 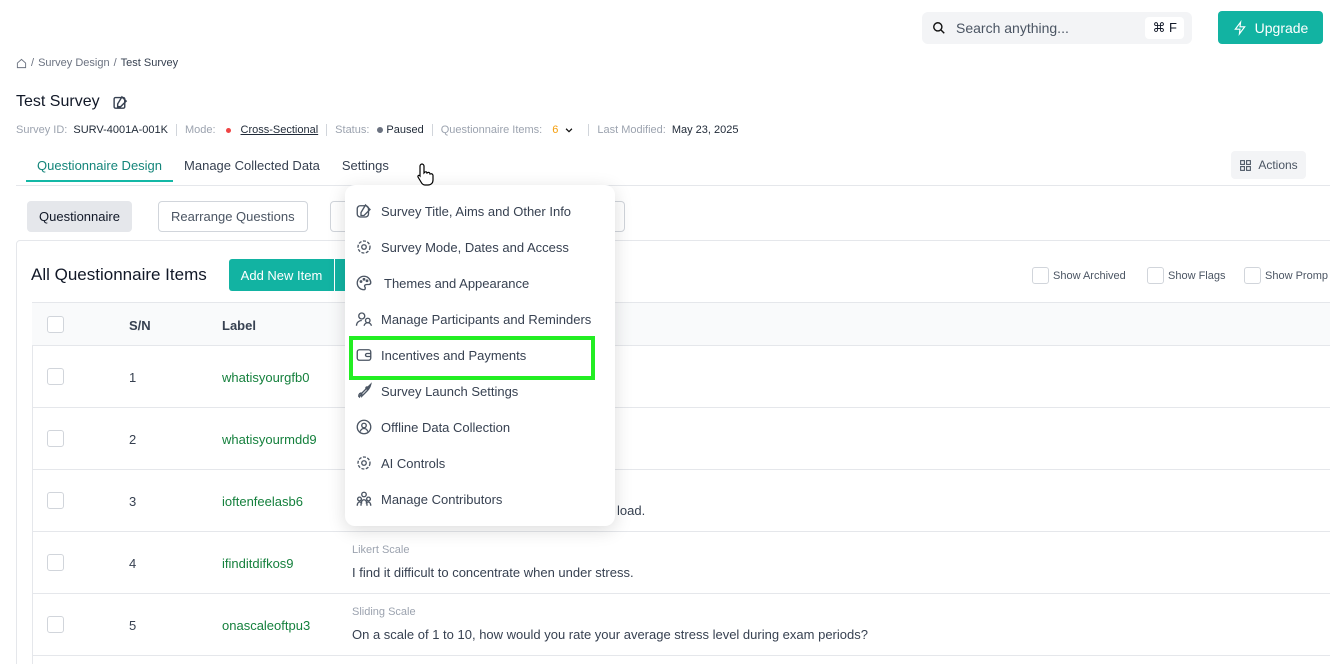 I want to click on show-flags-option: Show Flags, so click(x=1186, y=275).